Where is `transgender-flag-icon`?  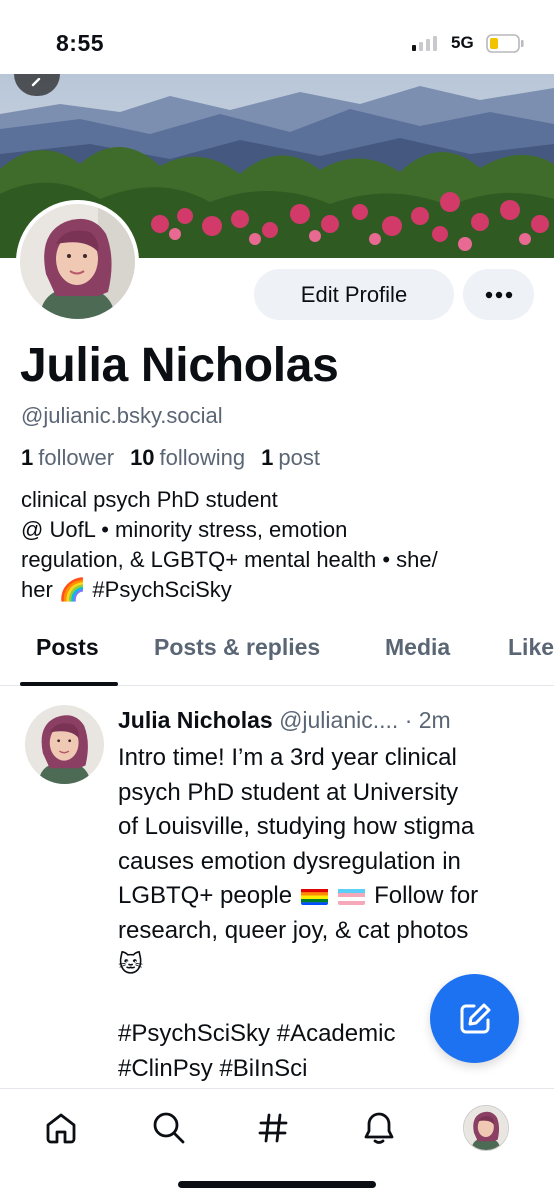
transgender-flag-icon is located at coordinates (352, 895).